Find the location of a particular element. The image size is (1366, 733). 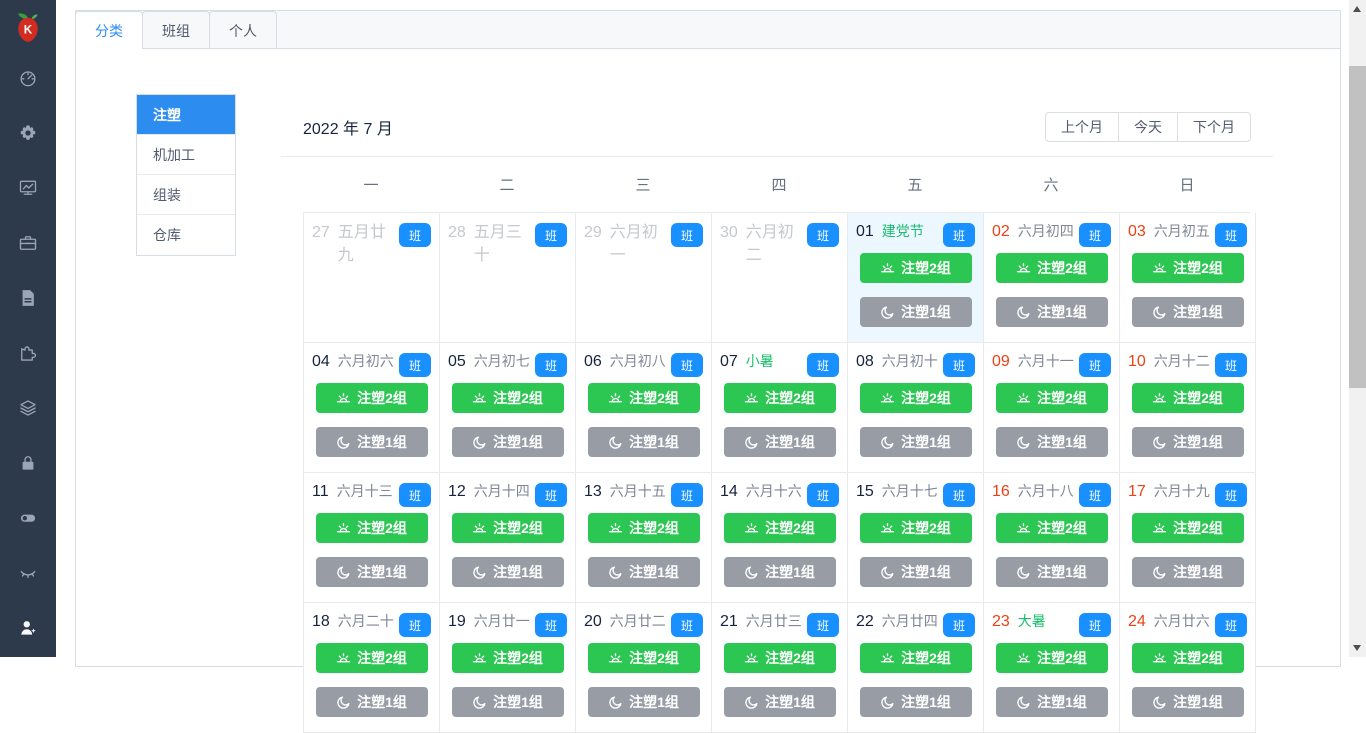

calendar-day-cell: 03 六月初五 班 注塑2组 注塑1组 is located at coordinates (1188, 278).